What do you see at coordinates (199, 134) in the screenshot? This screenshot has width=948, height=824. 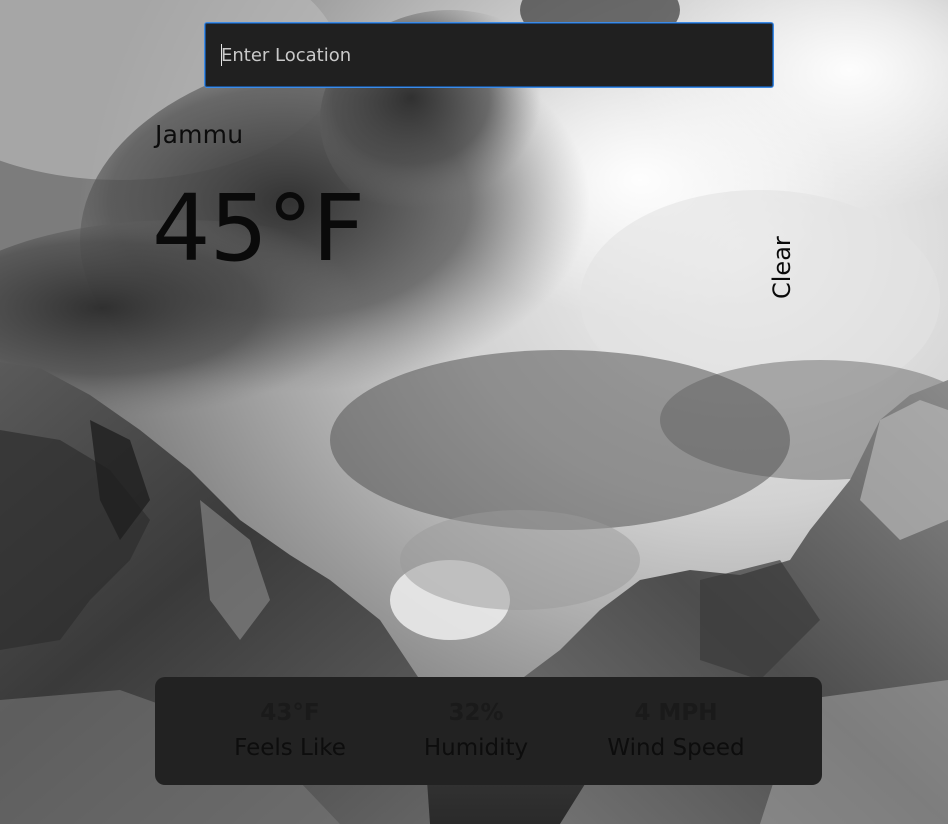 I see `location-name: Jammu` at bounding box center [199, 134].